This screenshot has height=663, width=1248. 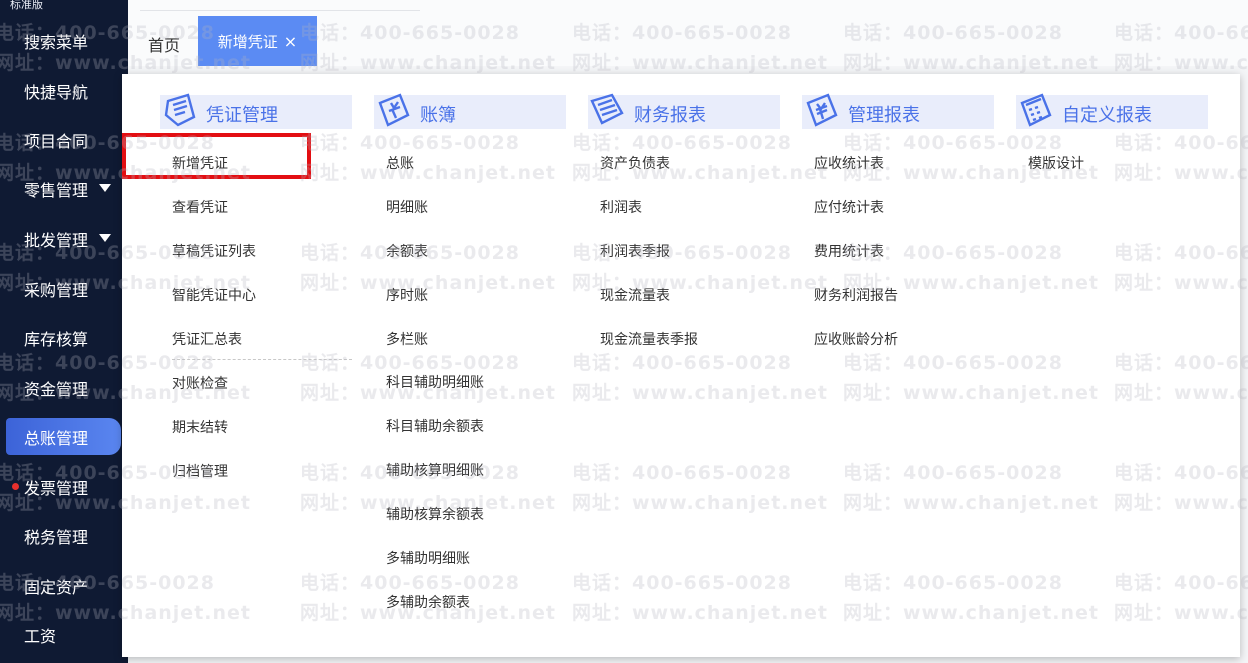 I want to click on column-title: 财务报表, so click(x=670, y=115).